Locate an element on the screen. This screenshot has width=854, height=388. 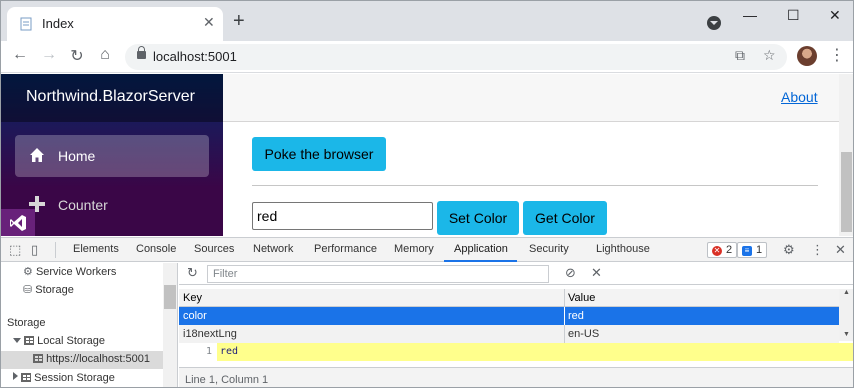
new-tab-icon: + is located at coordinates (239, 21).